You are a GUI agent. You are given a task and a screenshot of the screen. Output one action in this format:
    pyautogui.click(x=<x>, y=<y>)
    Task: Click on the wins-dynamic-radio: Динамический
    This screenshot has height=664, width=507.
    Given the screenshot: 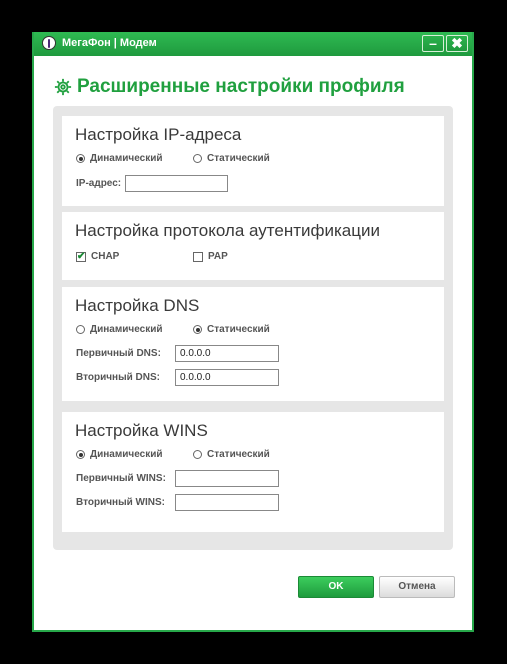 What is the action you would take?
    pyautogui.click(x=119, y=454)
    